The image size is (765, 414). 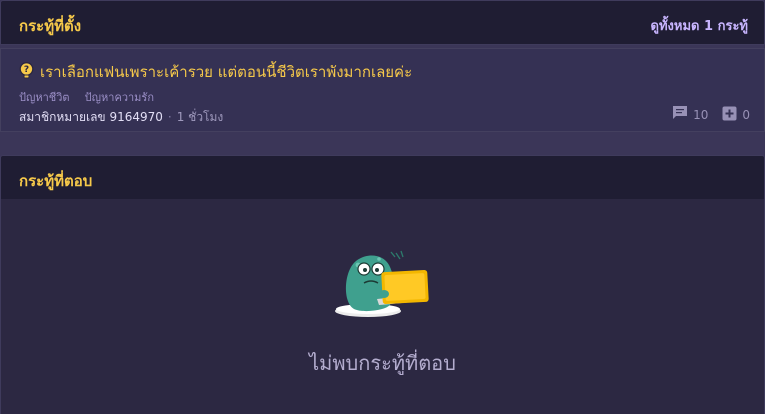 I want to click on topic-stats: 10 0, so click(x=704, y=115).